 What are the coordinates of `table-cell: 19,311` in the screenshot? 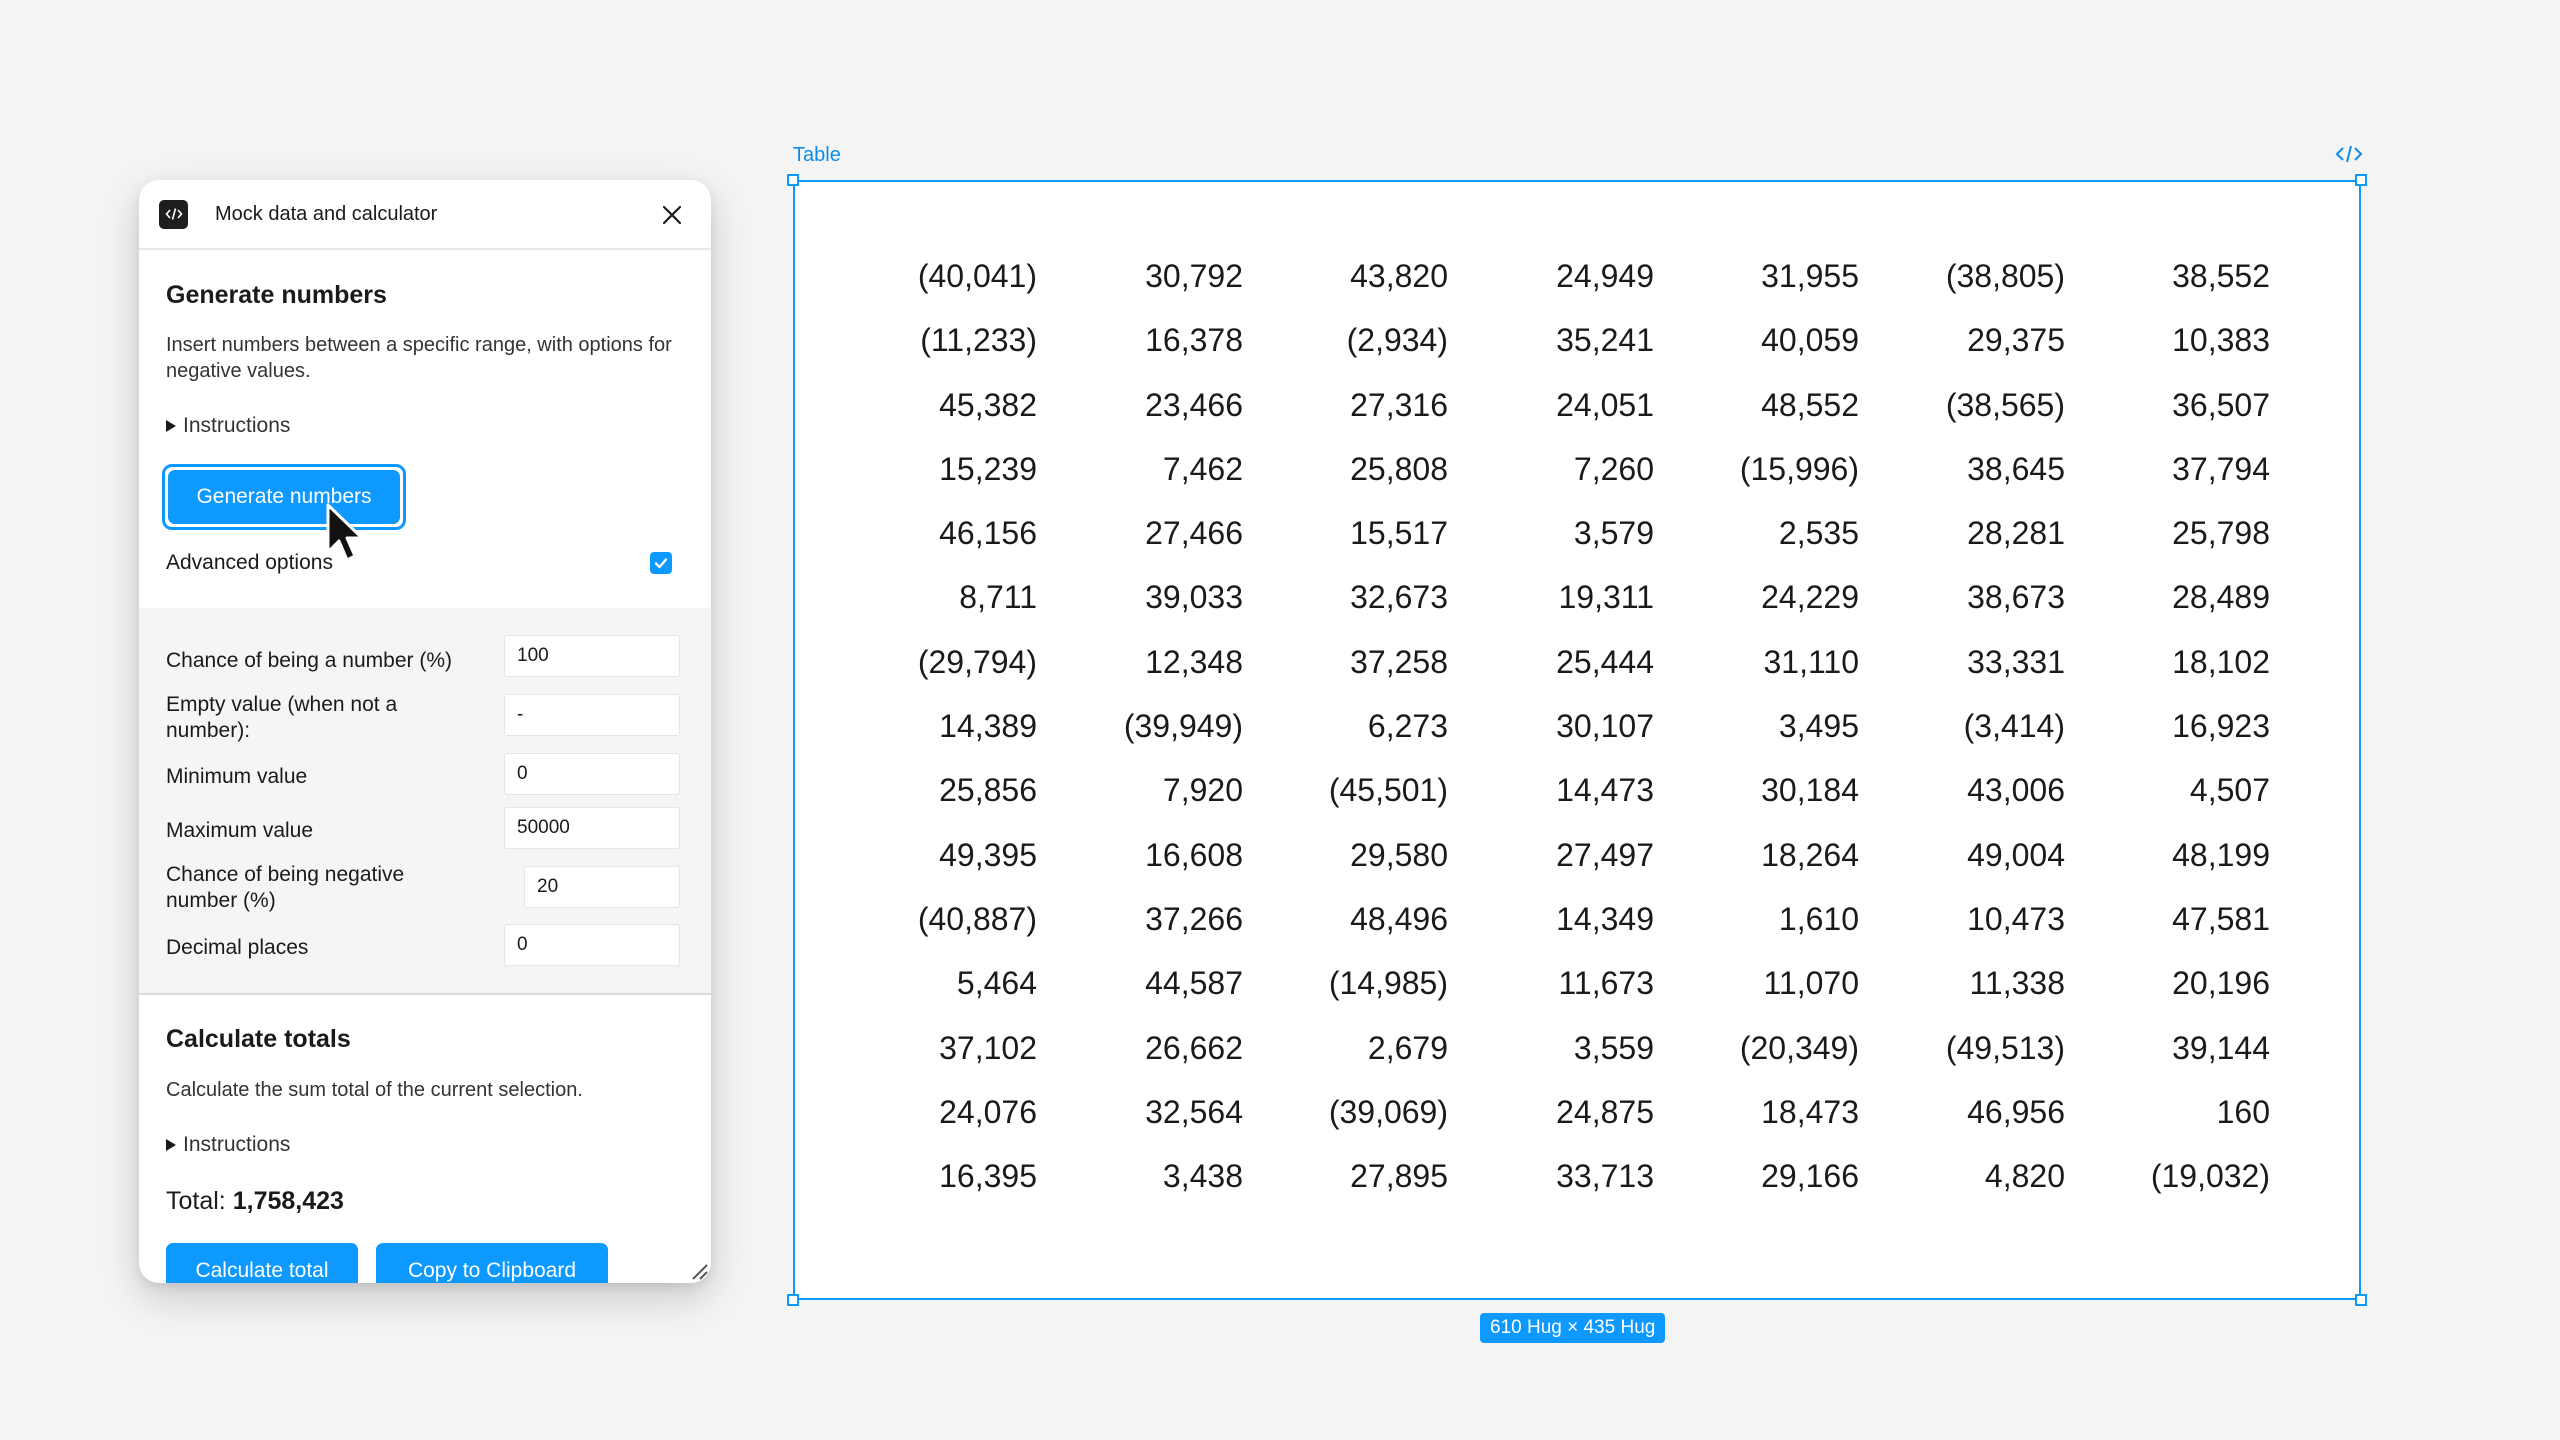 It's located at (1554, 597).